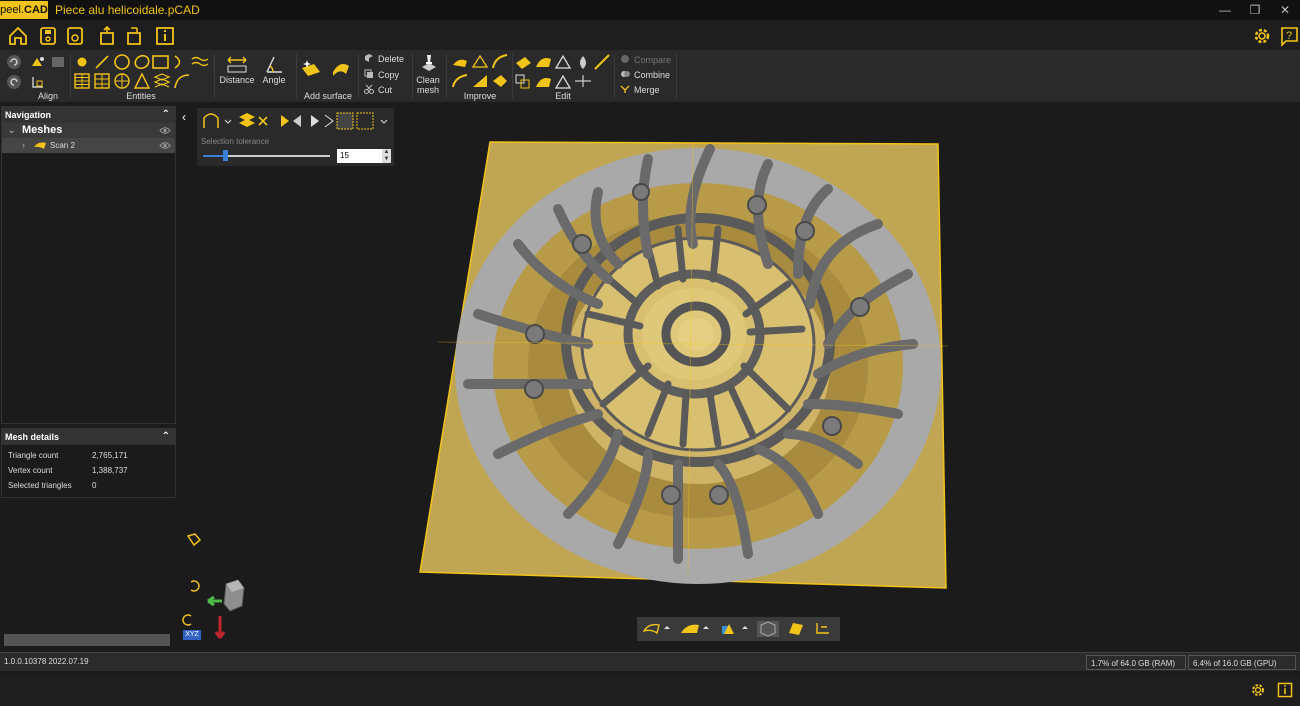 This screenshot has width=1300, height=706. I want to click on entities-row2-icons, so click(134, 81).